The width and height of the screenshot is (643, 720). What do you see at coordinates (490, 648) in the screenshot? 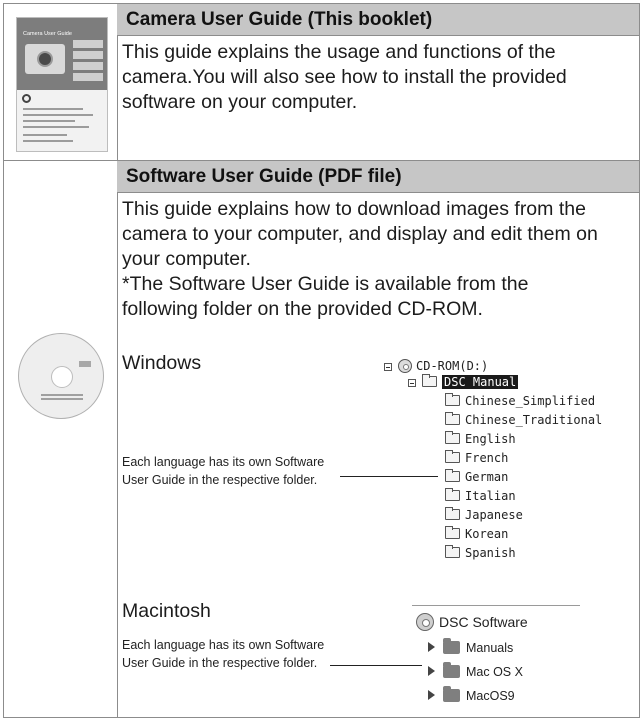
I see `mac-folder-label: Manuals` at bounding box center [490, 648].